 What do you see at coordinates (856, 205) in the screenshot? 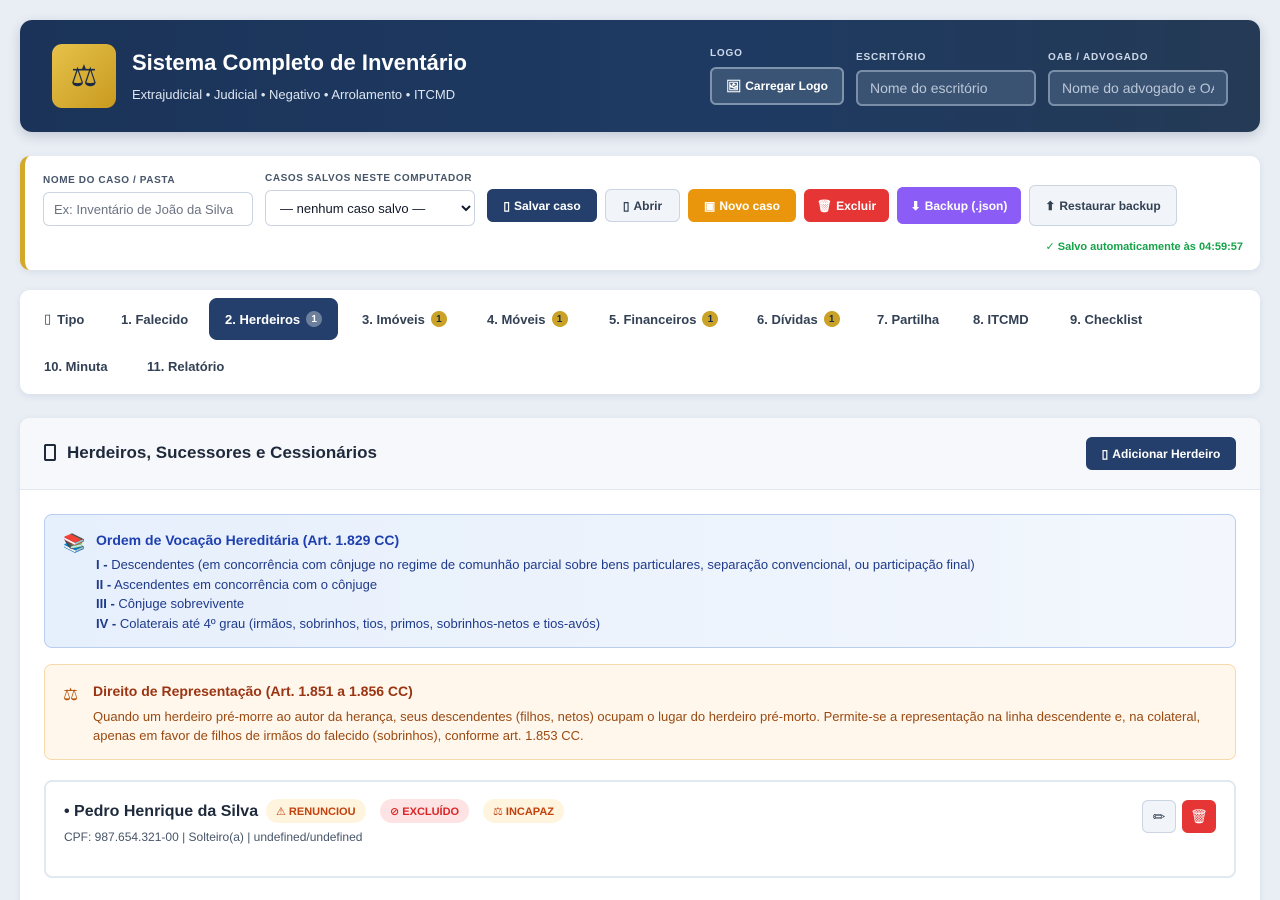
I see `delete-case-label: Excluir` at bounding box center [856, 205].